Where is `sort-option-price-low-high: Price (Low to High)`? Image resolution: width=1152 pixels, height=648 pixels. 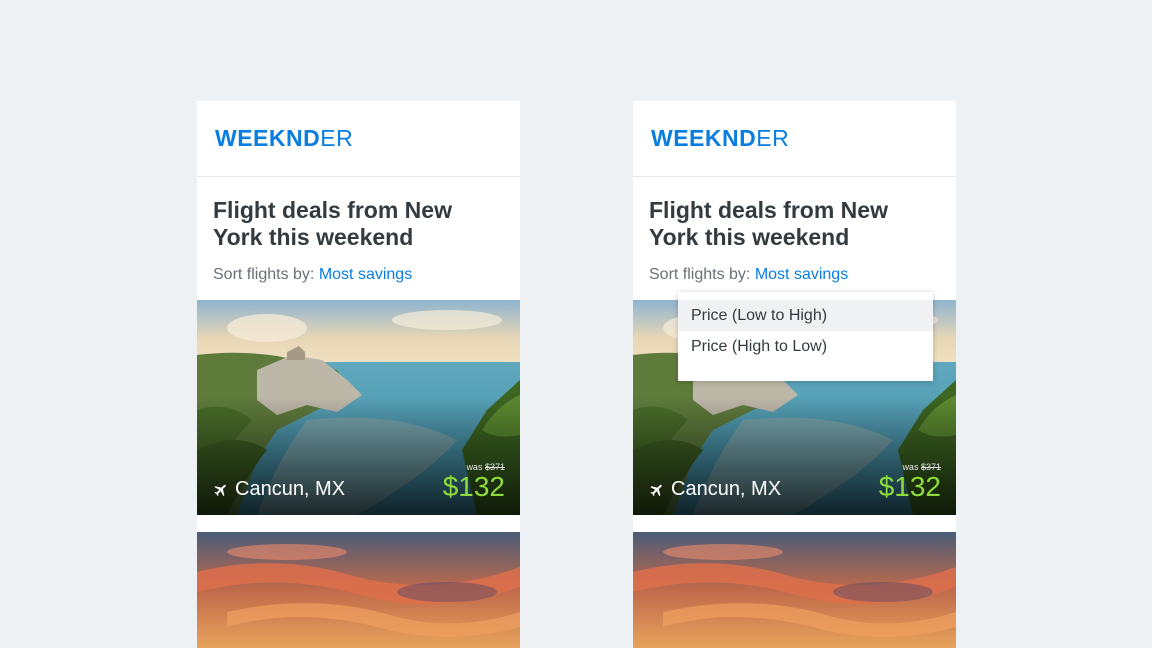
sort-option-price-low-high: Price (Low to High) is located at coordinates (805, 315).